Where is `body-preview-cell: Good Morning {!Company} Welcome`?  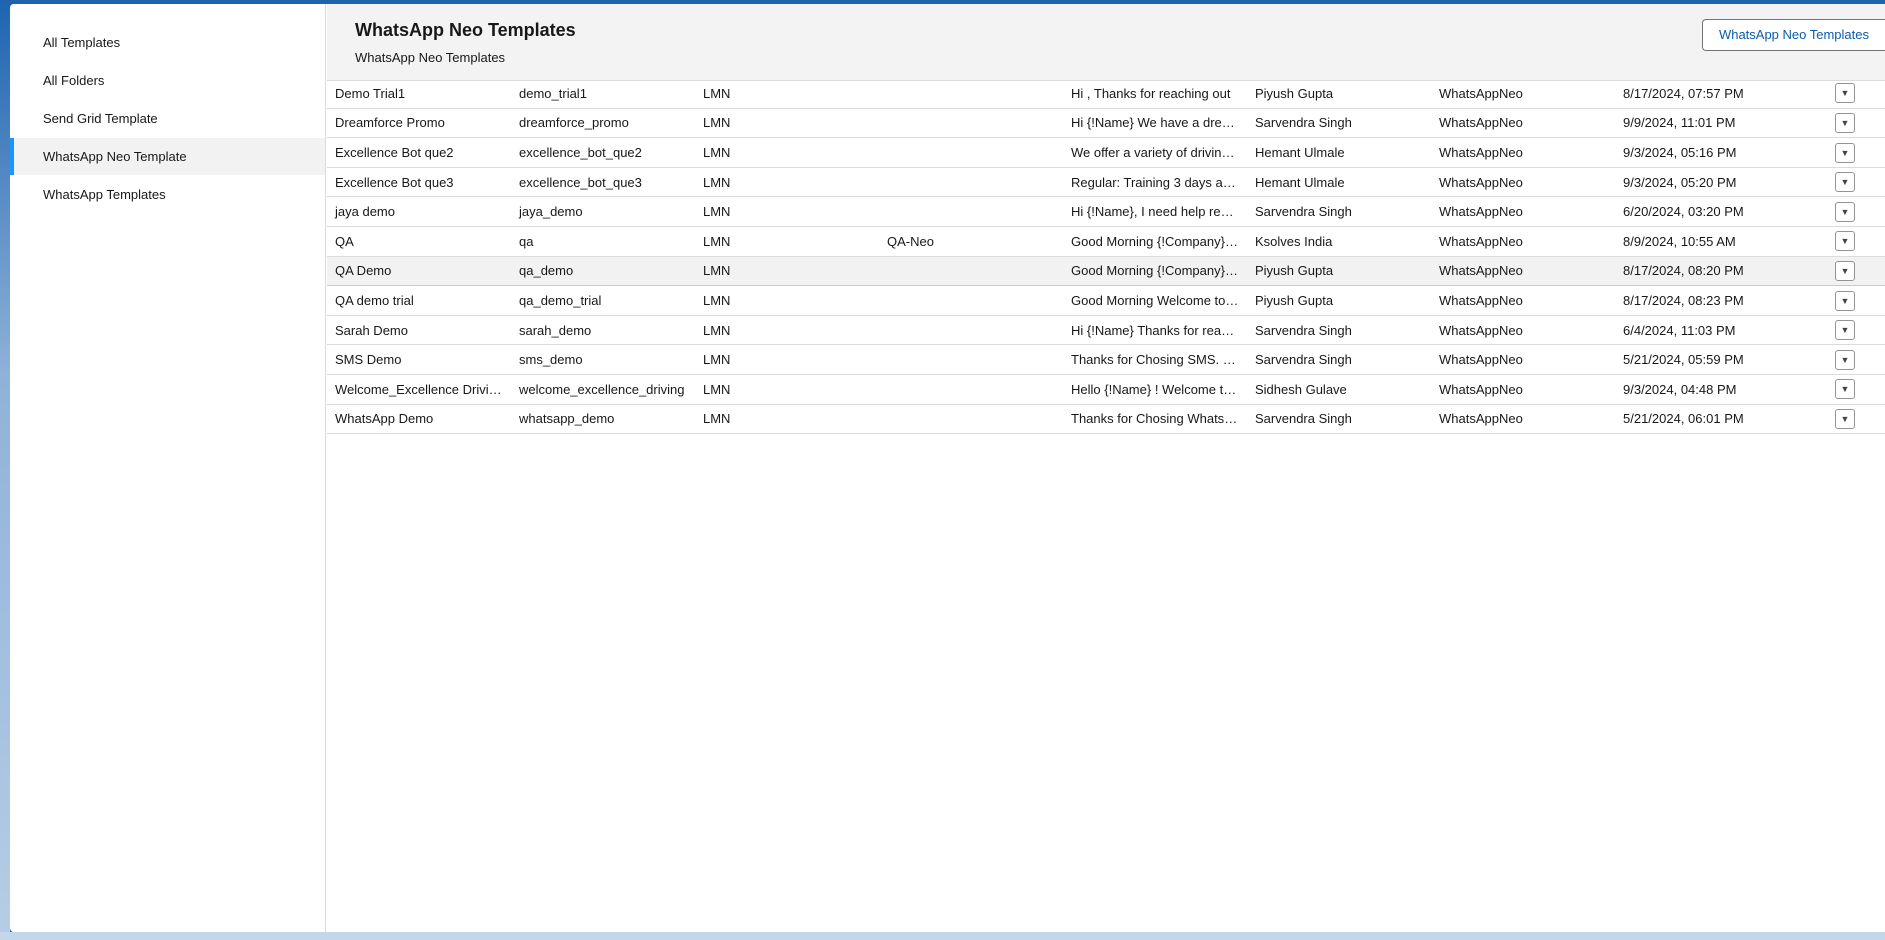 body-preview-cell: Good Morning {!Company} Welcome is located at coordinates (1155, 241).